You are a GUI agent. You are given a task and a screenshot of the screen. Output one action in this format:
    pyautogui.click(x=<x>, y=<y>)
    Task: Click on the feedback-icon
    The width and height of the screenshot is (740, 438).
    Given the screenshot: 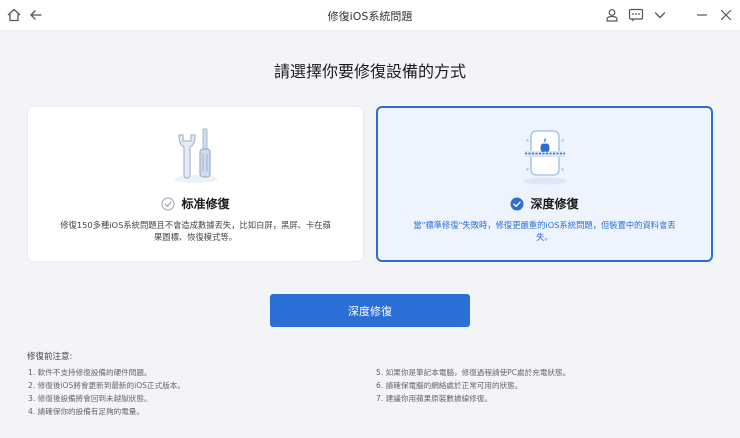 What is the action you would take?
    pyautogui.click(x=636, y=15)
    